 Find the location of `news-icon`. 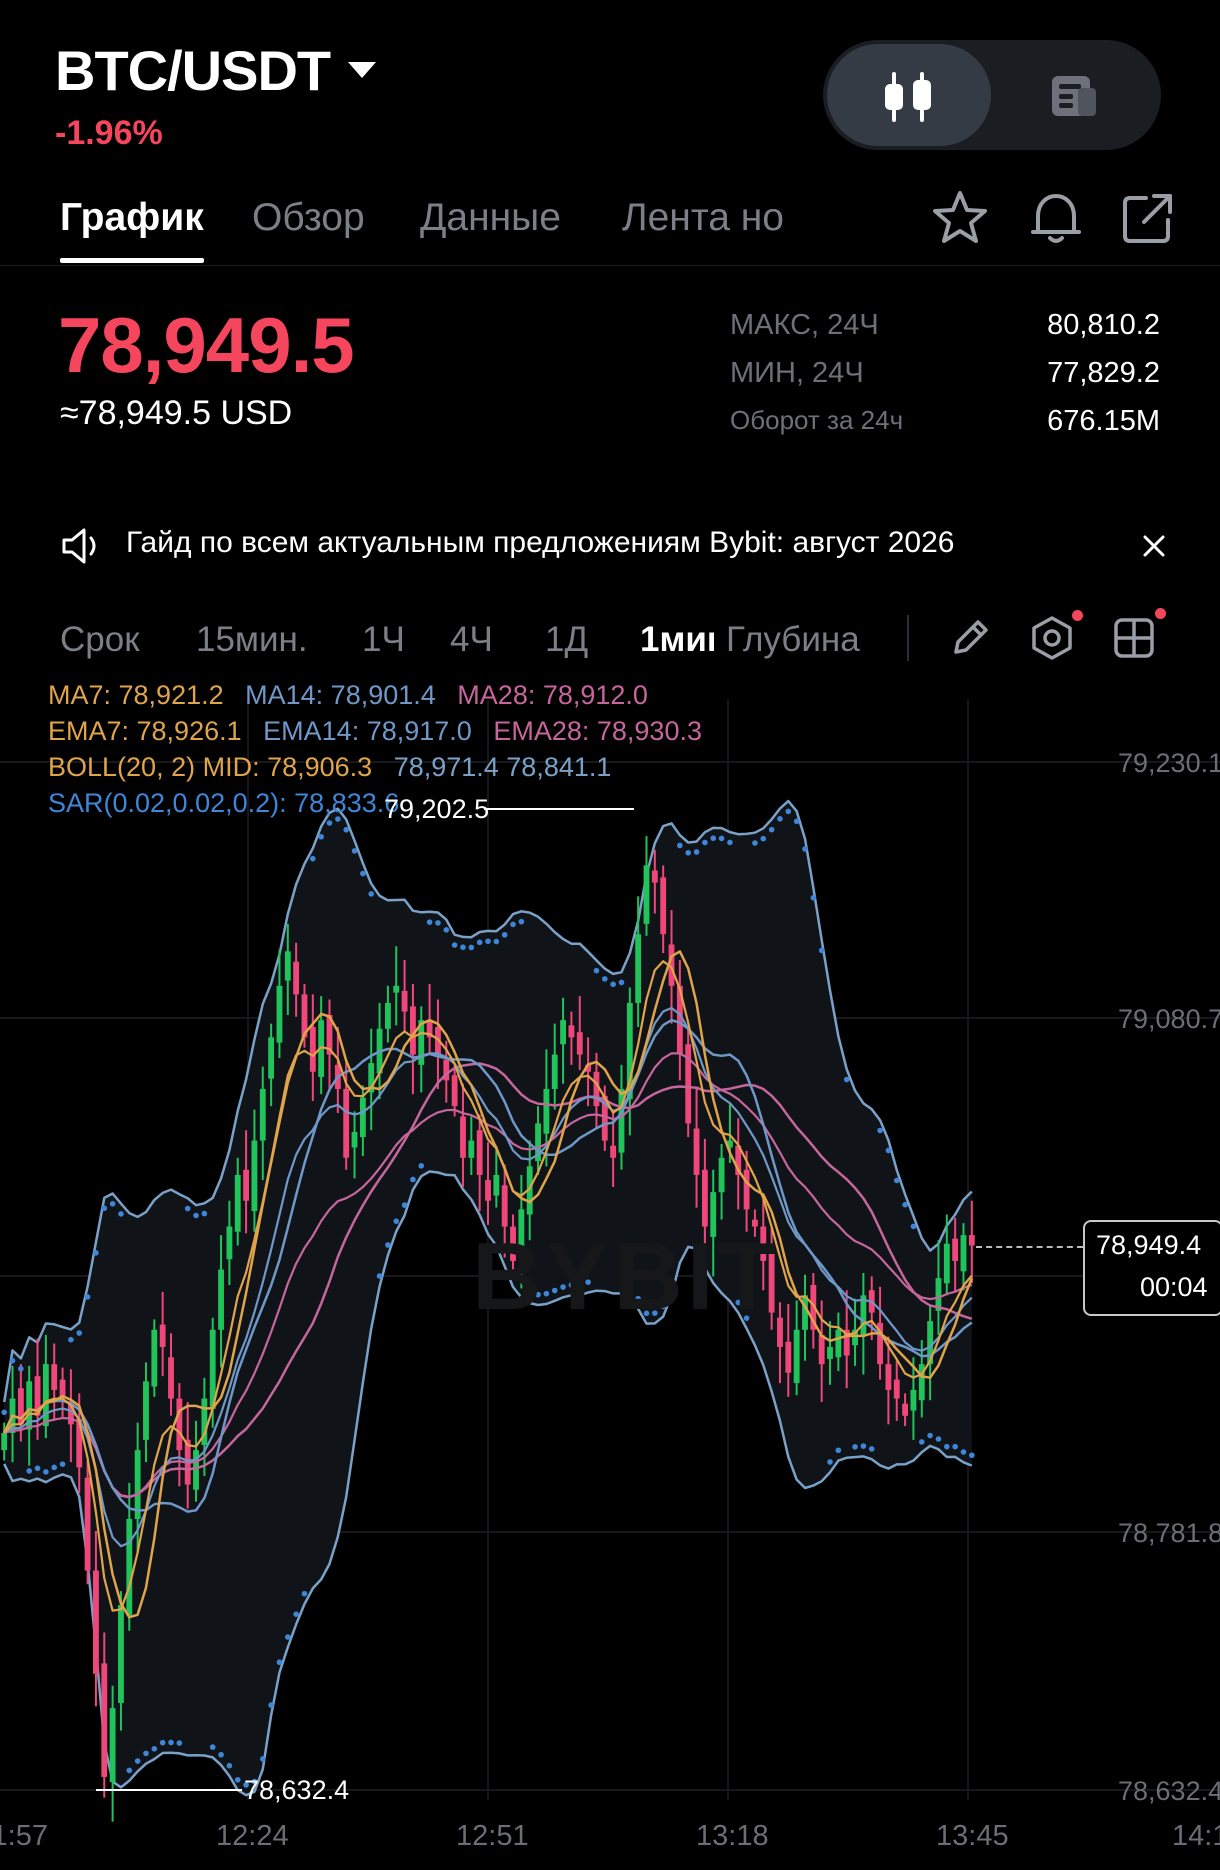

news-icon is located at coordinates (1074, 96).